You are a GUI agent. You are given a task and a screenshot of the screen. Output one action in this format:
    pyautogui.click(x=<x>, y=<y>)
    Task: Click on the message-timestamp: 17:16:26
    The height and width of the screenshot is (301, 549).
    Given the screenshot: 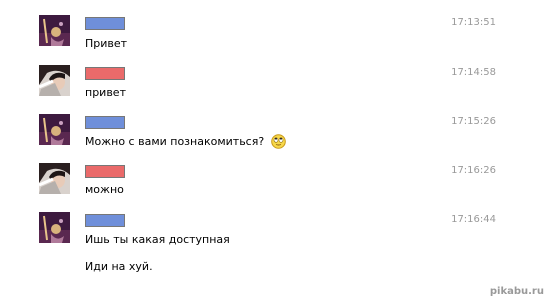 What is the action you would take?
    pyautogui.click(x=473, y=170)
    